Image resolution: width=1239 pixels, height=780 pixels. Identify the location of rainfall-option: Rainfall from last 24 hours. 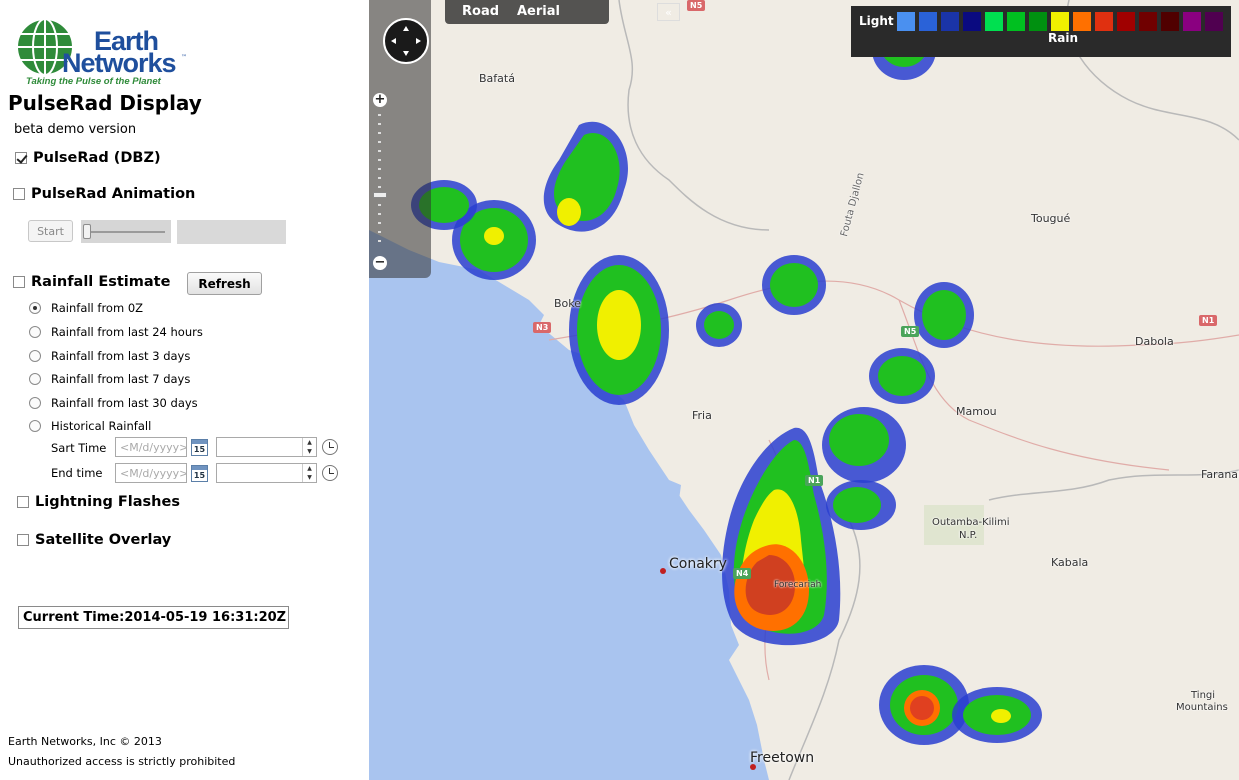
(116, 332).